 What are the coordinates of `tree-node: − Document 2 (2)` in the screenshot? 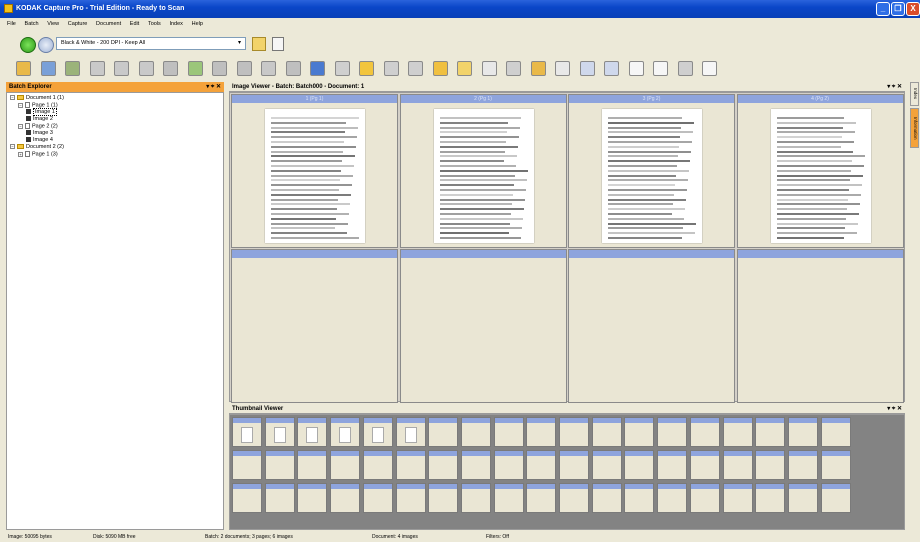 It's located at (37, 147).